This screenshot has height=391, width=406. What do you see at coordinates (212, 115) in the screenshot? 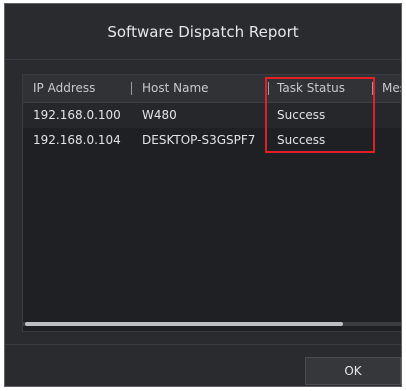
I see `table-row: 192.168.0.100 W480 Success` at bounding box center [212, 115].